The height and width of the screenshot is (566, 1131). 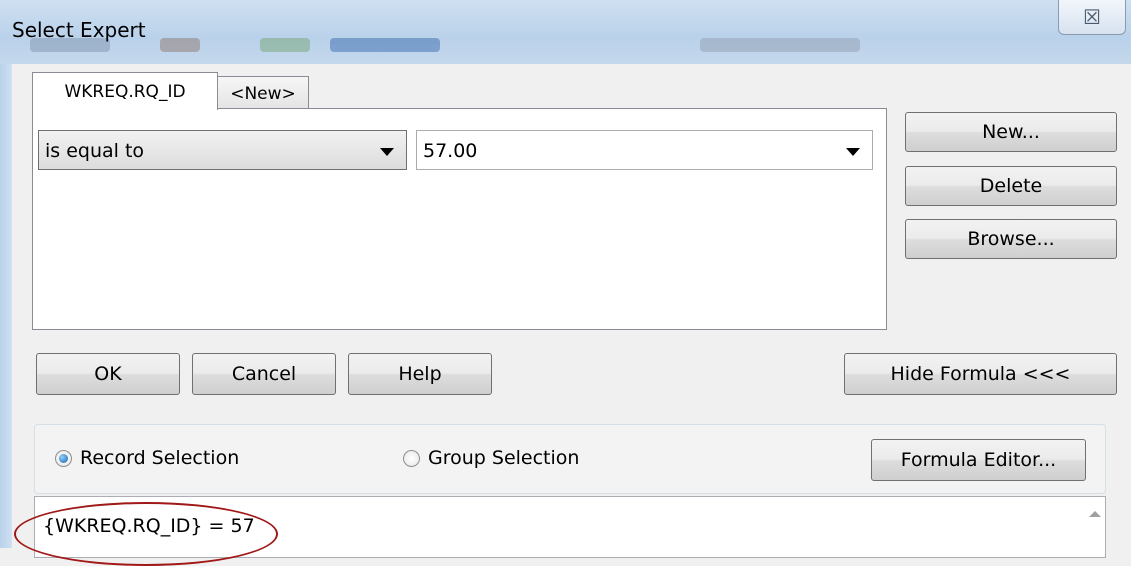 What do you see at coordinates (79, 30) in the screenshot?
I see `window-title: Select Expert` at bounding box center [79, 30].